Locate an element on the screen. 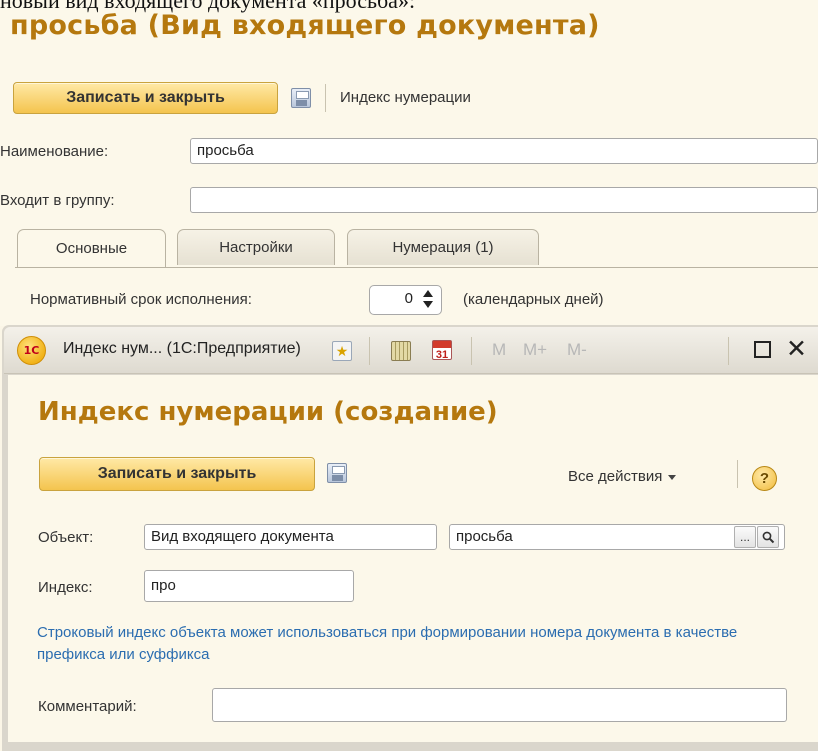 Image resolution: width=818 pixels, height=751 pixels. memory-m-plus-button: M+ is located at coordinates (535, 350).